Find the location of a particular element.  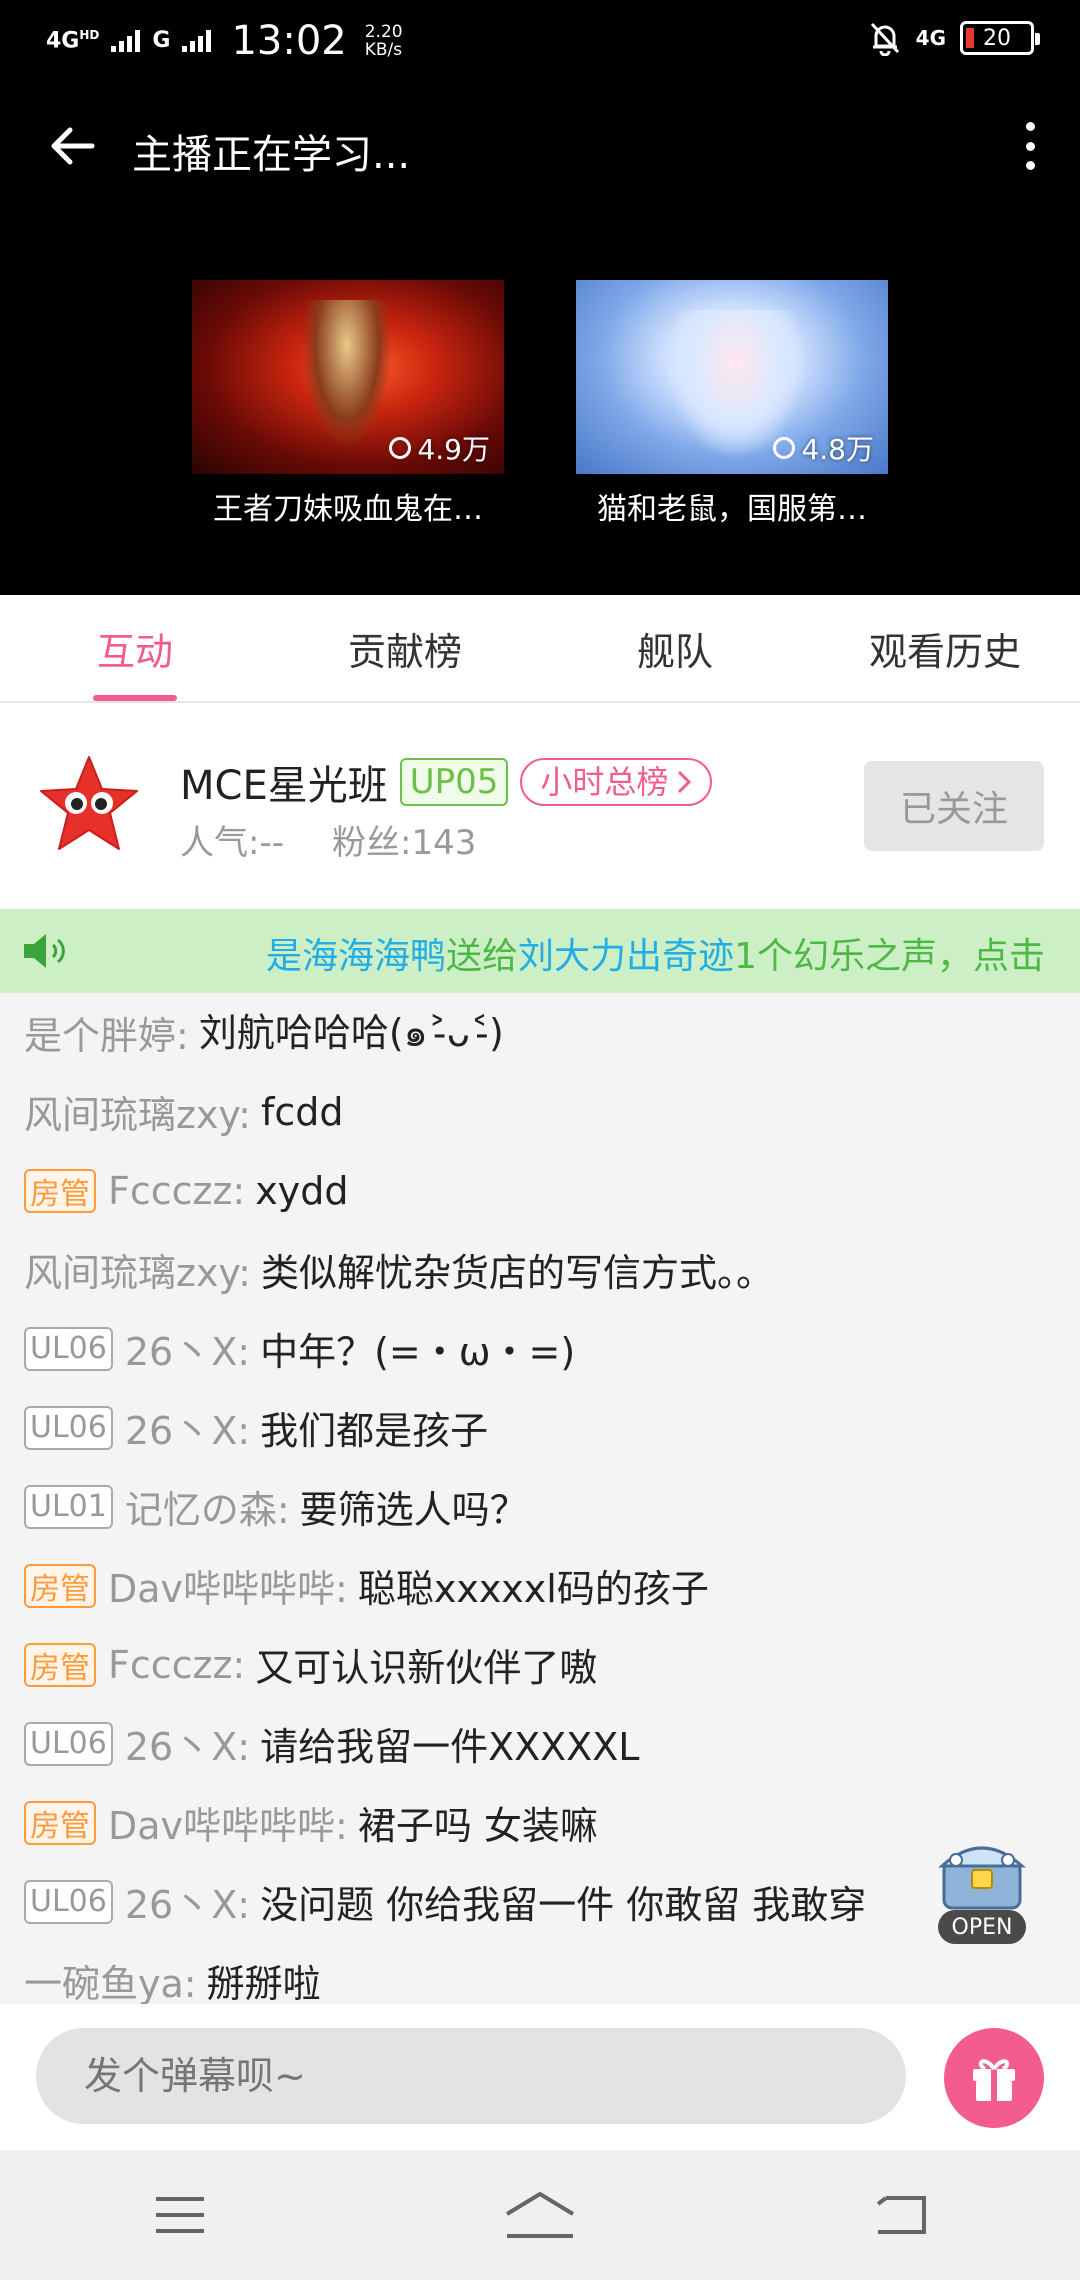

open-label: OPEN is located at coordinates (982, 1927).